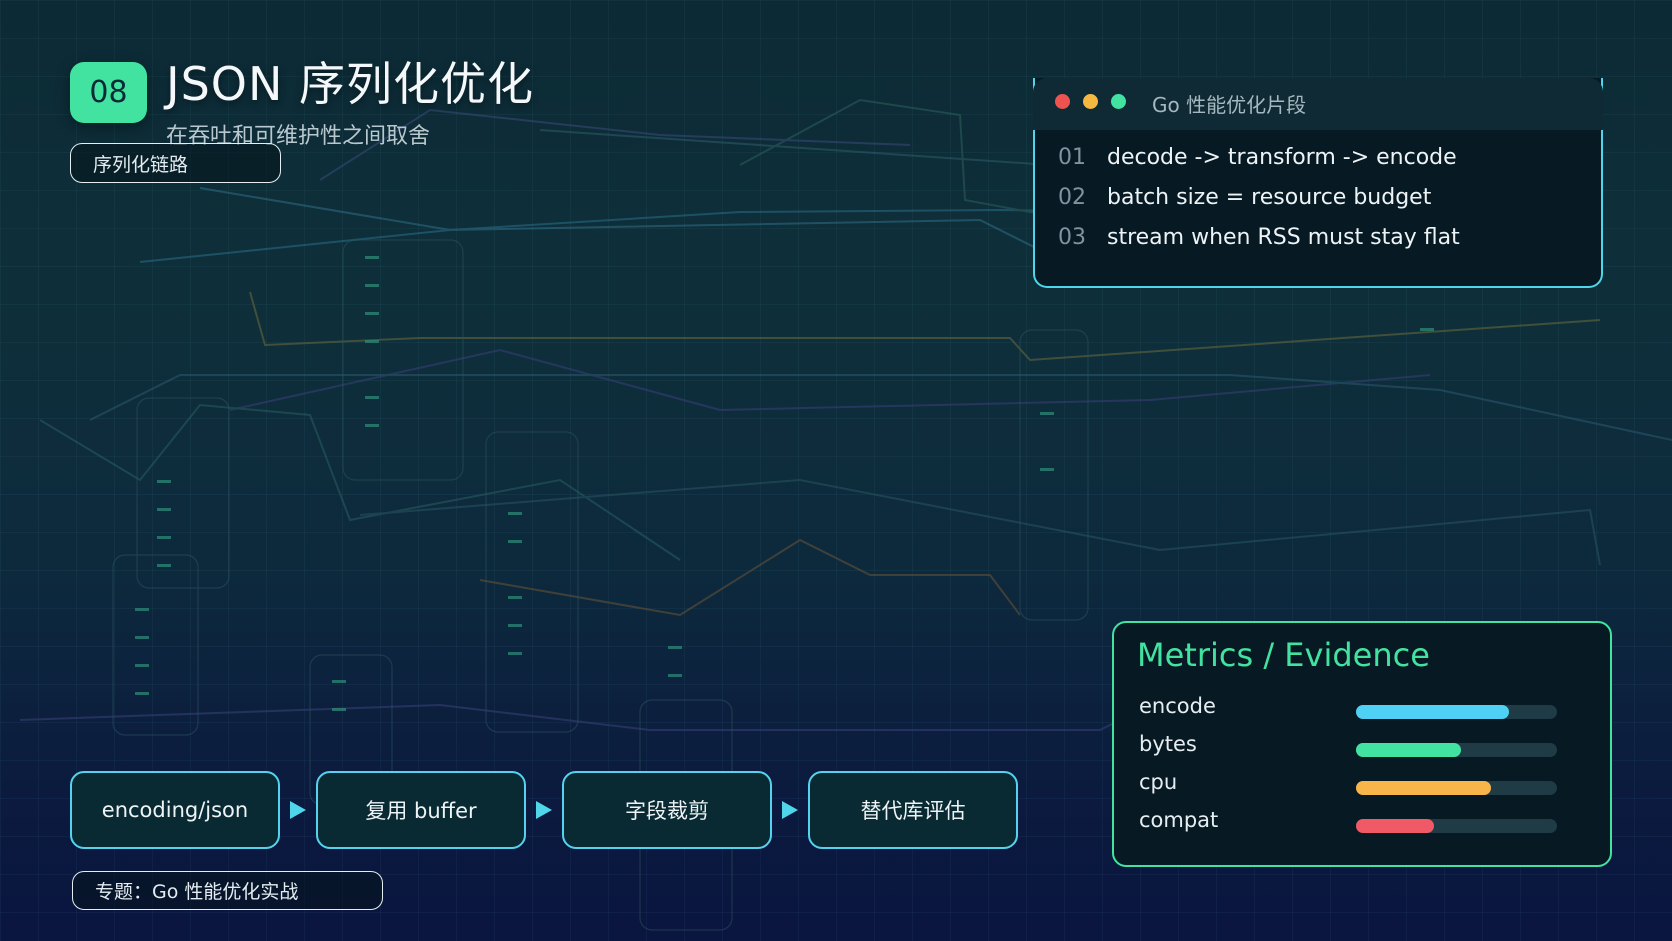 The height and width of the screenshot is (941, 1672). Describe the element at coordinates (421, 810) in the screenshot. I see `pipeline-step-reuse-buffer: 复用 buffer` at that location.